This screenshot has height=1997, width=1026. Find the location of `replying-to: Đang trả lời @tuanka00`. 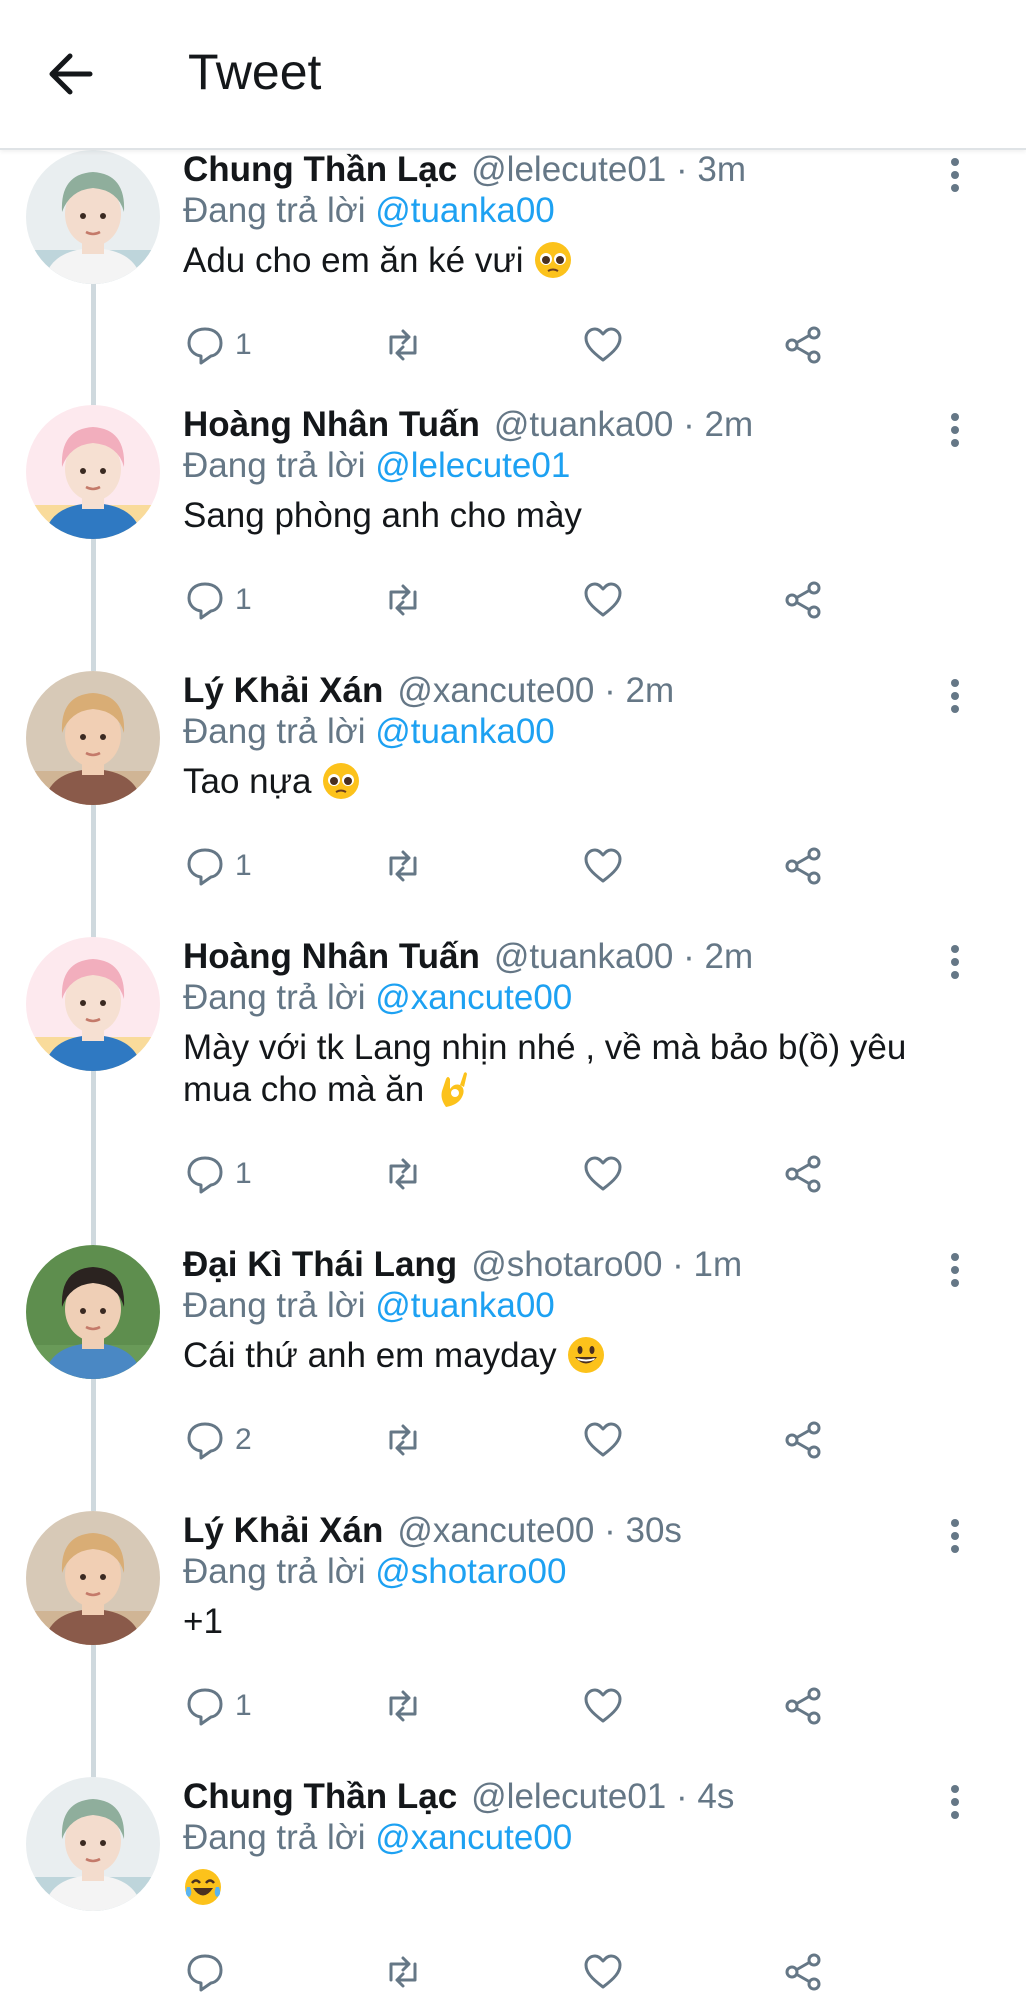

replying-to: Đang trả lời @tuanka00 is located at coordinates (369, 211).